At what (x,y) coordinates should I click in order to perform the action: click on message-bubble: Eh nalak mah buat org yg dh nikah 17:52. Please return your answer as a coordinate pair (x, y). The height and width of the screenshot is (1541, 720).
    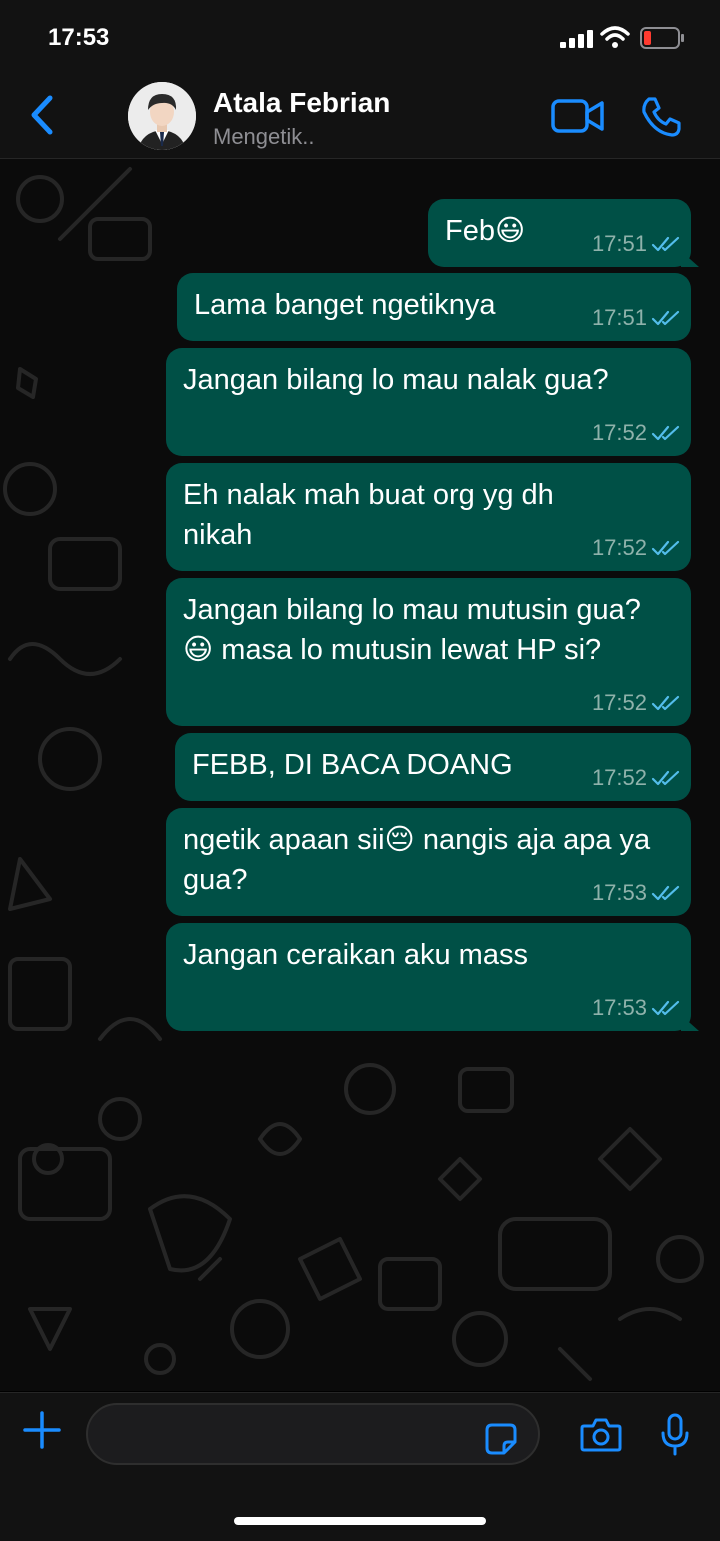
    Looking at the image, I should click on (428, 517).